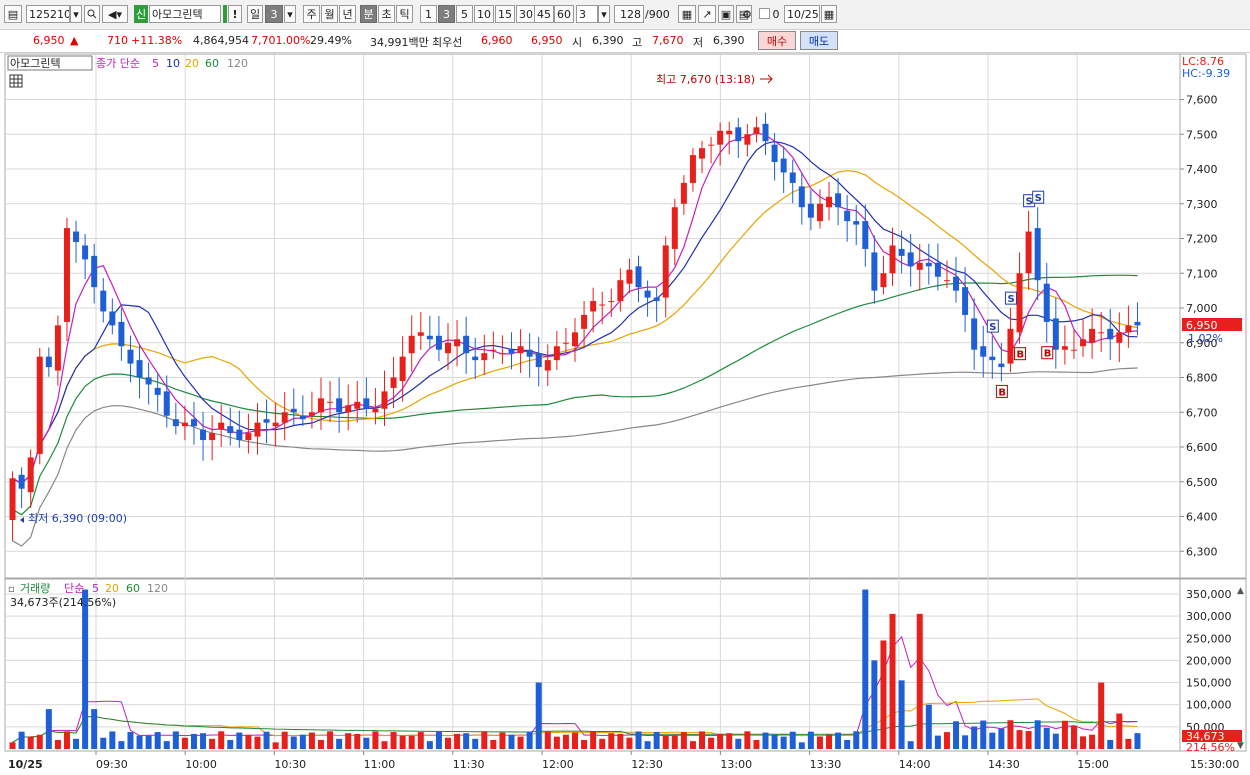 The image size is (1250, 775). Describe the element at coordinates (386, 14) in the screenshot. I see `period-second-button: 초` at that location.